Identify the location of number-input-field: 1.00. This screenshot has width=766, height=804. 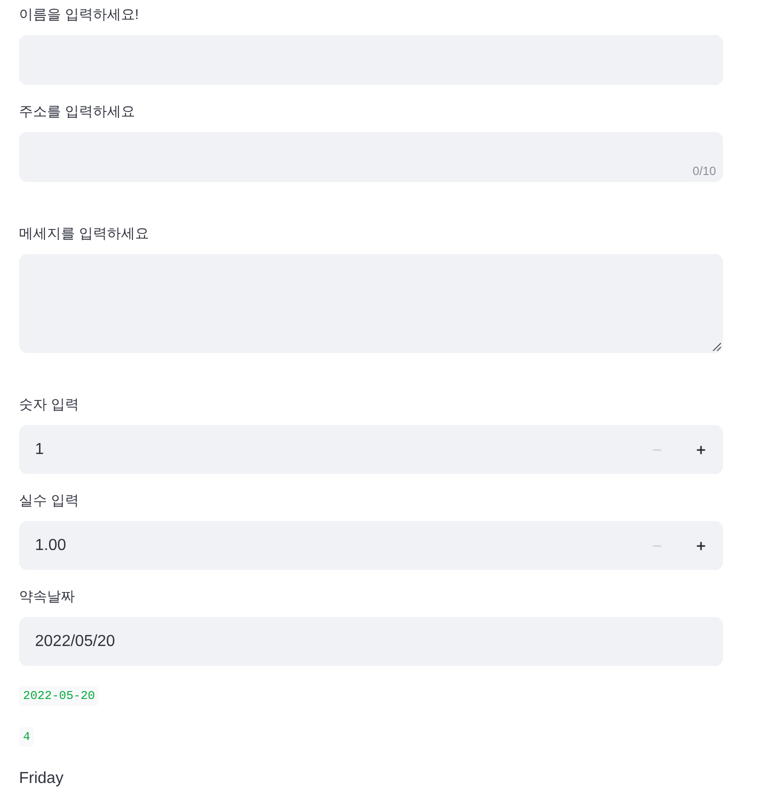
(327, 545).